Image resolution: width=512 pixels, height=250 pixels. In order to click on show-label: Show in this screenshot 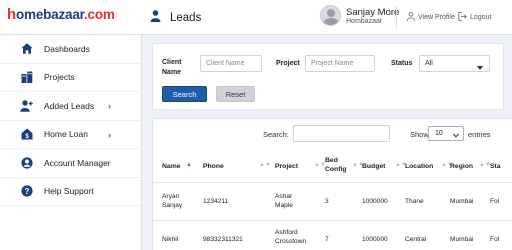, I will do `click(419, 134)`.